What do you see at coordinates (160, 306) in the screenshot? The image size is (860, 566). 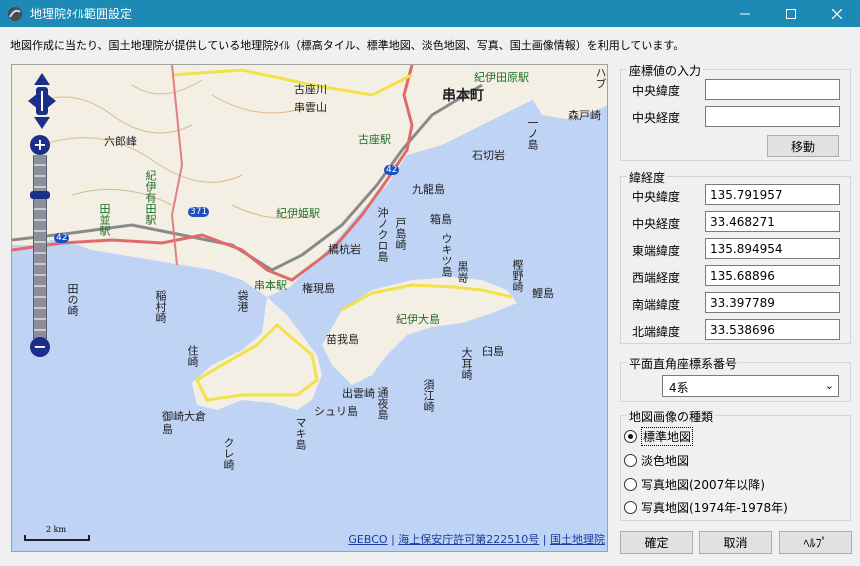 I see `map-label-inamura: 稲村崎` at bounding box center [160, 306].